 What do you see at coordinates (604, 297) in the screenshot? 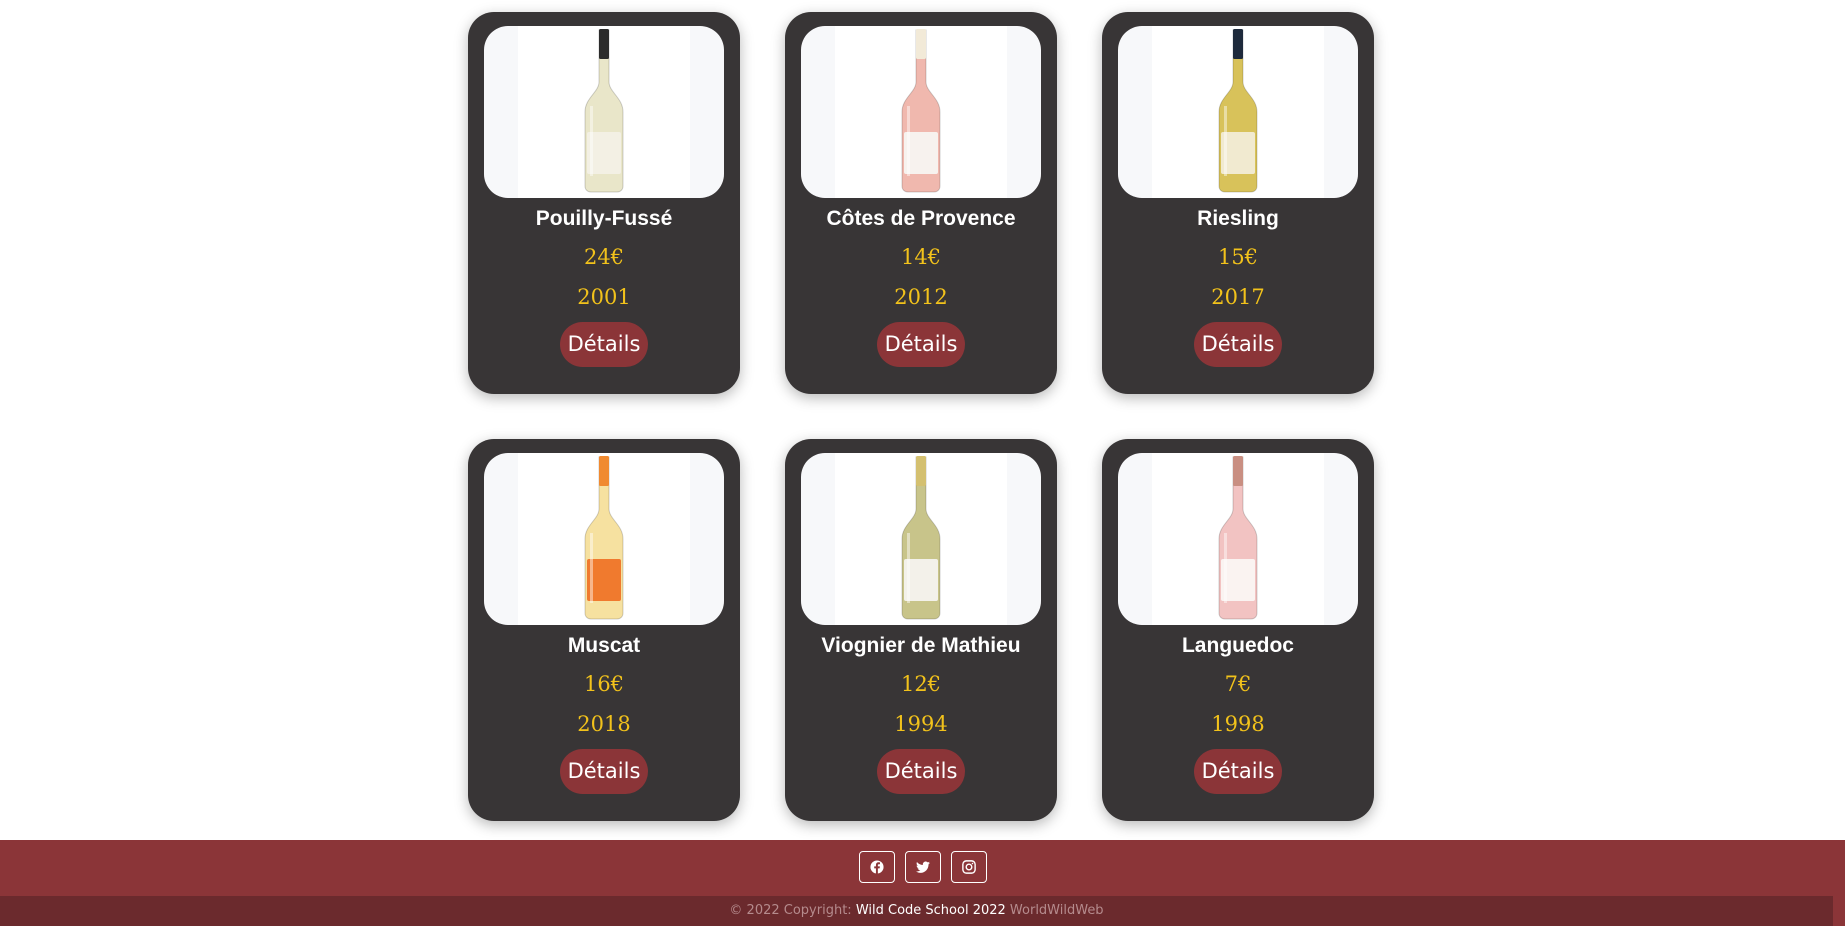
I see `wine-year: 2001` at bounding box center [604, 297].